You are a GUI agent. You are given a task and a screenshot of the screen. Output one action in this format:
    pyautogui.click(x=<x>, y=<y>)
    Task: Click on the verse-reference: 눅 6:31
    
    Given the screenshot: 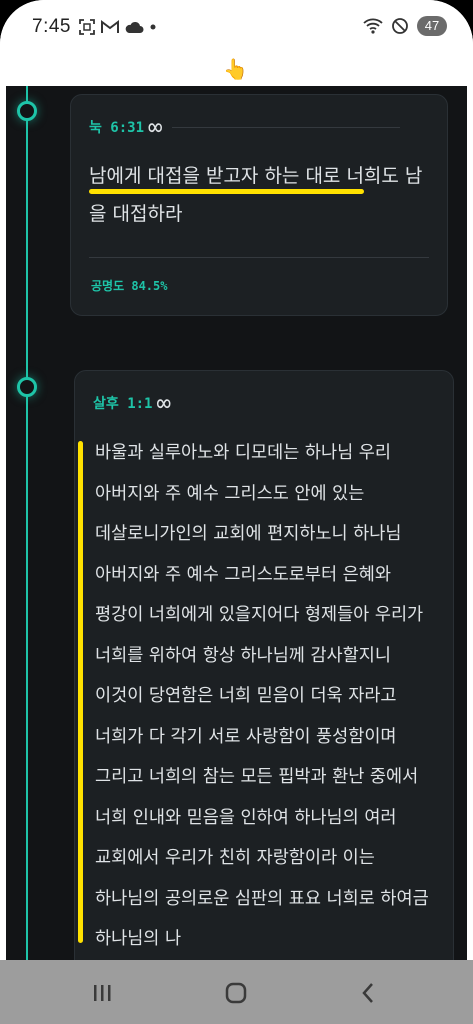 What is the action you would take?
    pyautogui.click(x=116, y=127)
    